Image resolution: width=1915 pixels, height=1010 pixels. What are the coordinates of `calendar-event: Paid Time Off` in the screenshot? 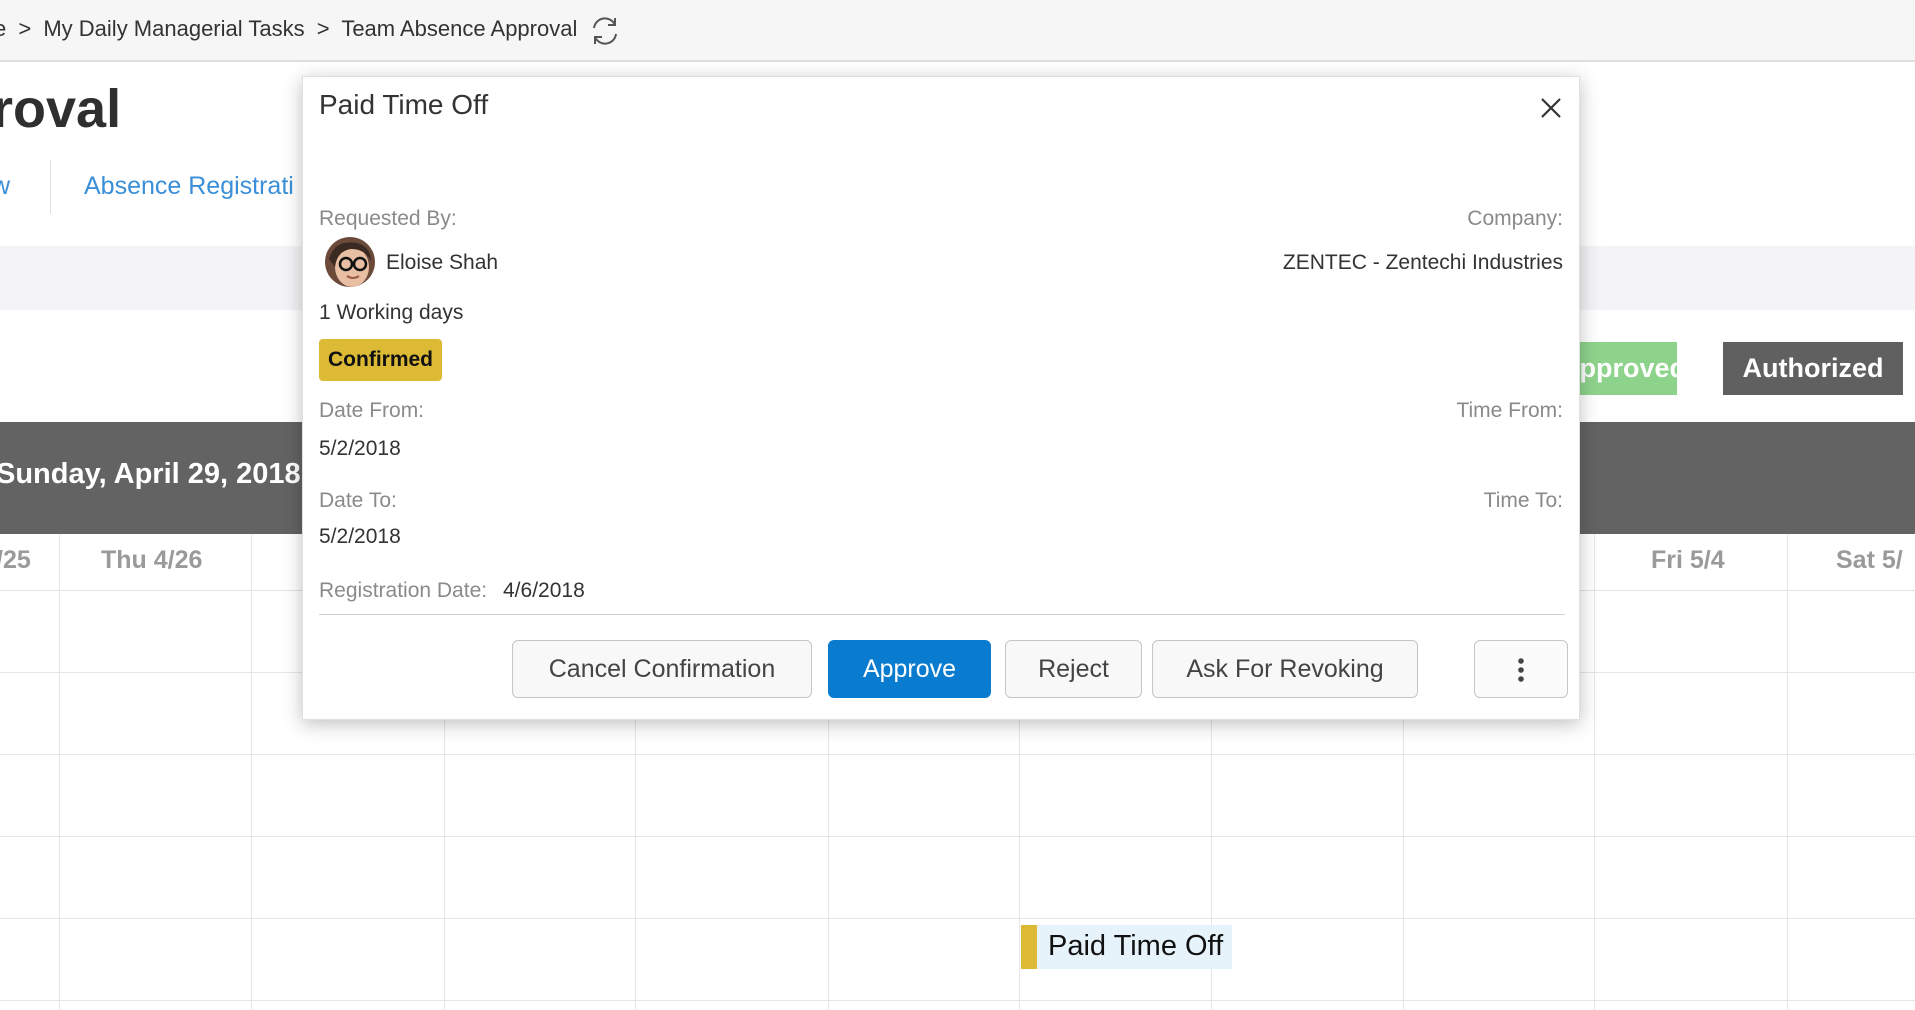 It's located at (1126, 947).